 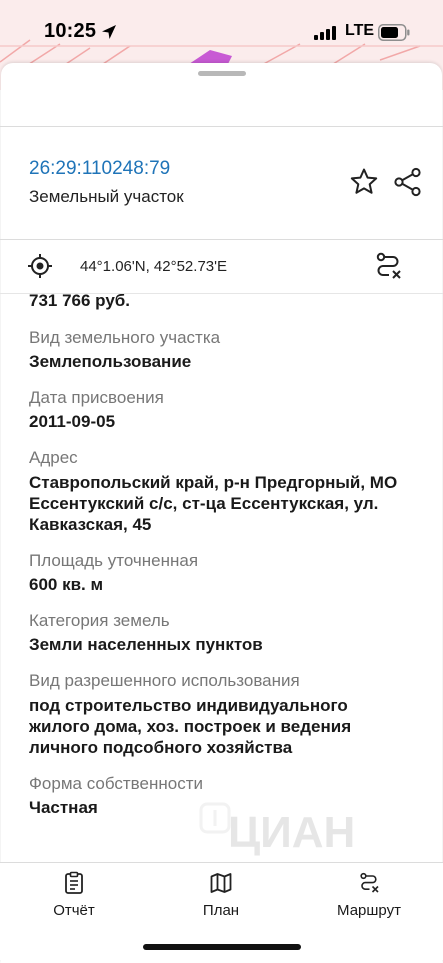 What do you see at coordinates (125, 337) in the screenshot?
I see `land-plot-type-label: Вид земельного участка` at bounding box center [125, 337].